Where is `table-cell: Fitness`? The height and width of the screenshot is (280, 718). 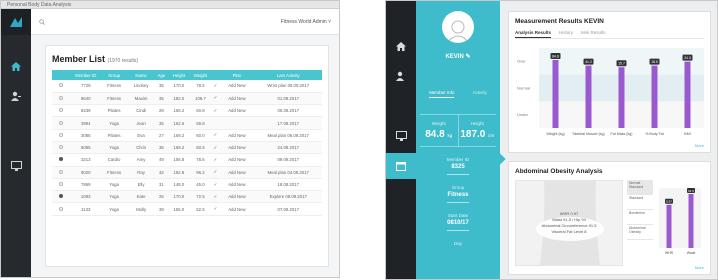
table-cell: Fitness is located at coordinates (114, 172).